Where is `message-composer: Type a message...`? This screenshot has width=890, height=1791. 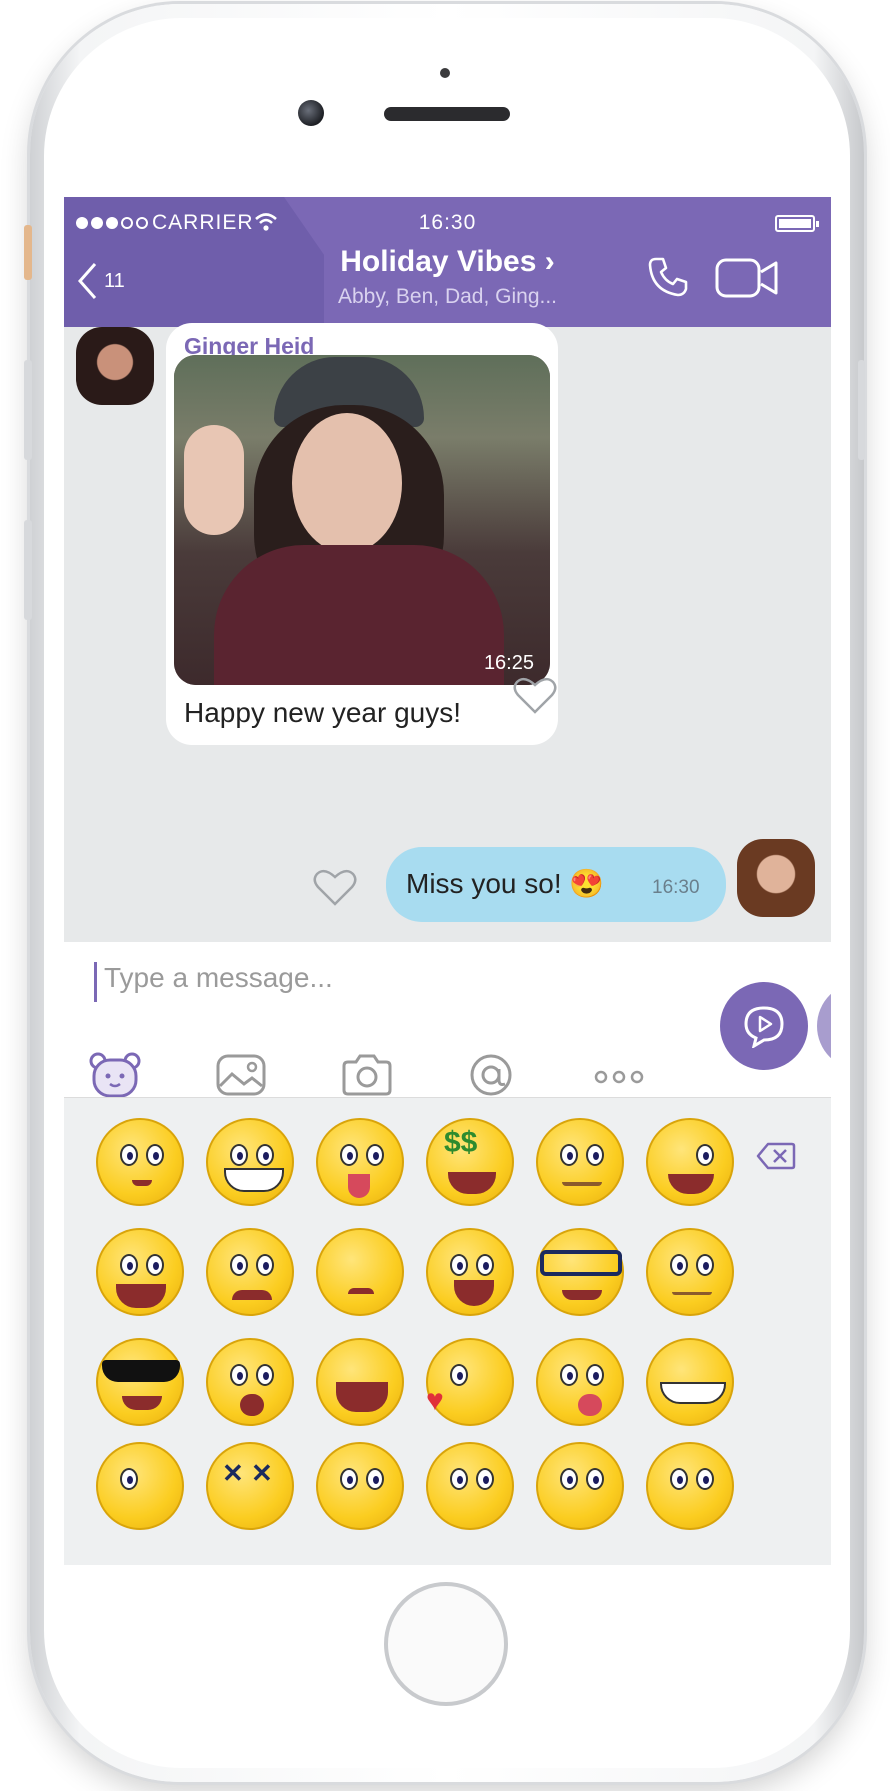
message-composer: Type a message... is located at coordinates (447, 1020).